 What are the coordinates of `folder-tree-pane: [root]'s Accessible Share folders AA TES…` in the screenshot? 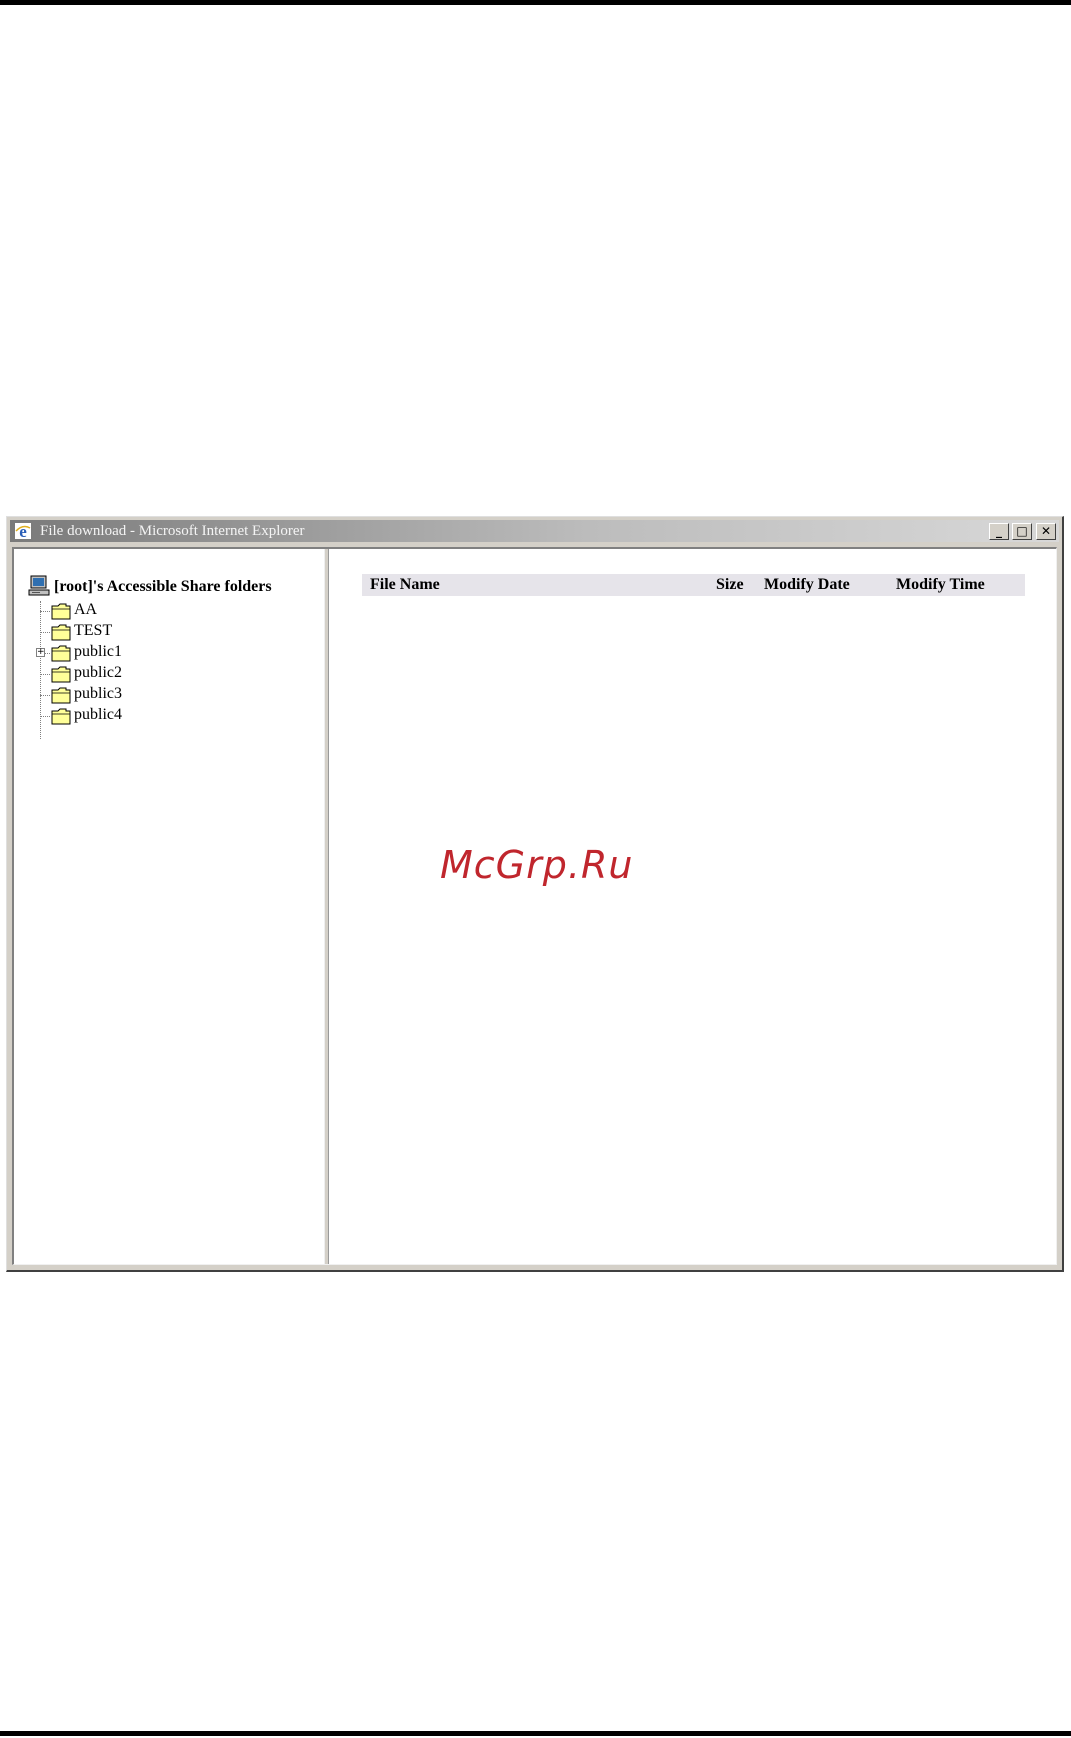 It's located at (169, 906).